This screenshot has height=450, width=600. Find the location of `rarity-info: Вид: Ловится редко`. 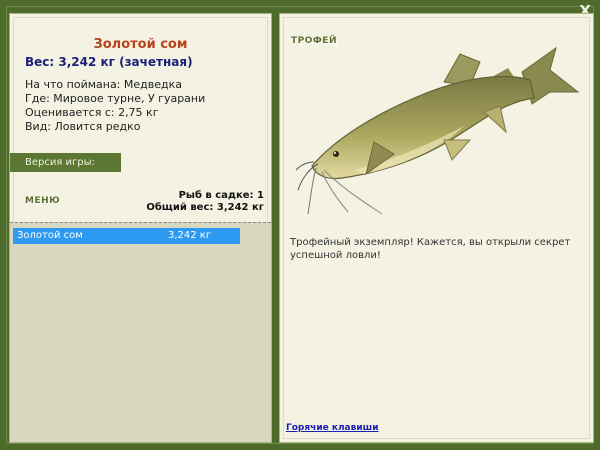

rarity-info: Вид: Ловится редко is located at coordinates (83, 126).